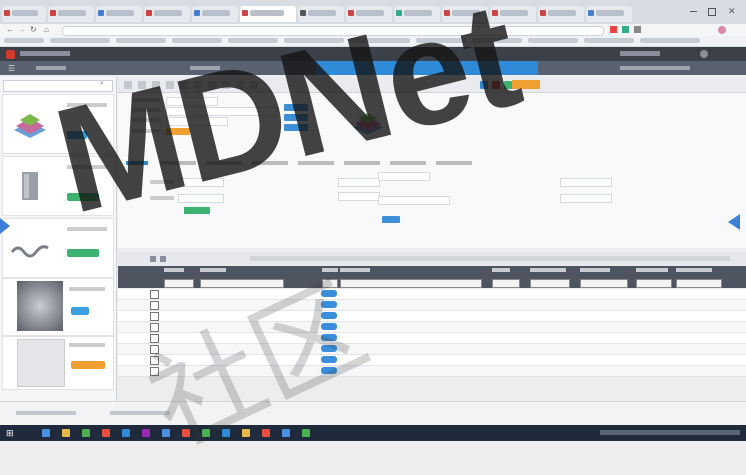 This screenshot has width=746, height=475. Describe the element at coordinates (33, 29) in the screenshot. I see `reload-icon: ↻` at that location.